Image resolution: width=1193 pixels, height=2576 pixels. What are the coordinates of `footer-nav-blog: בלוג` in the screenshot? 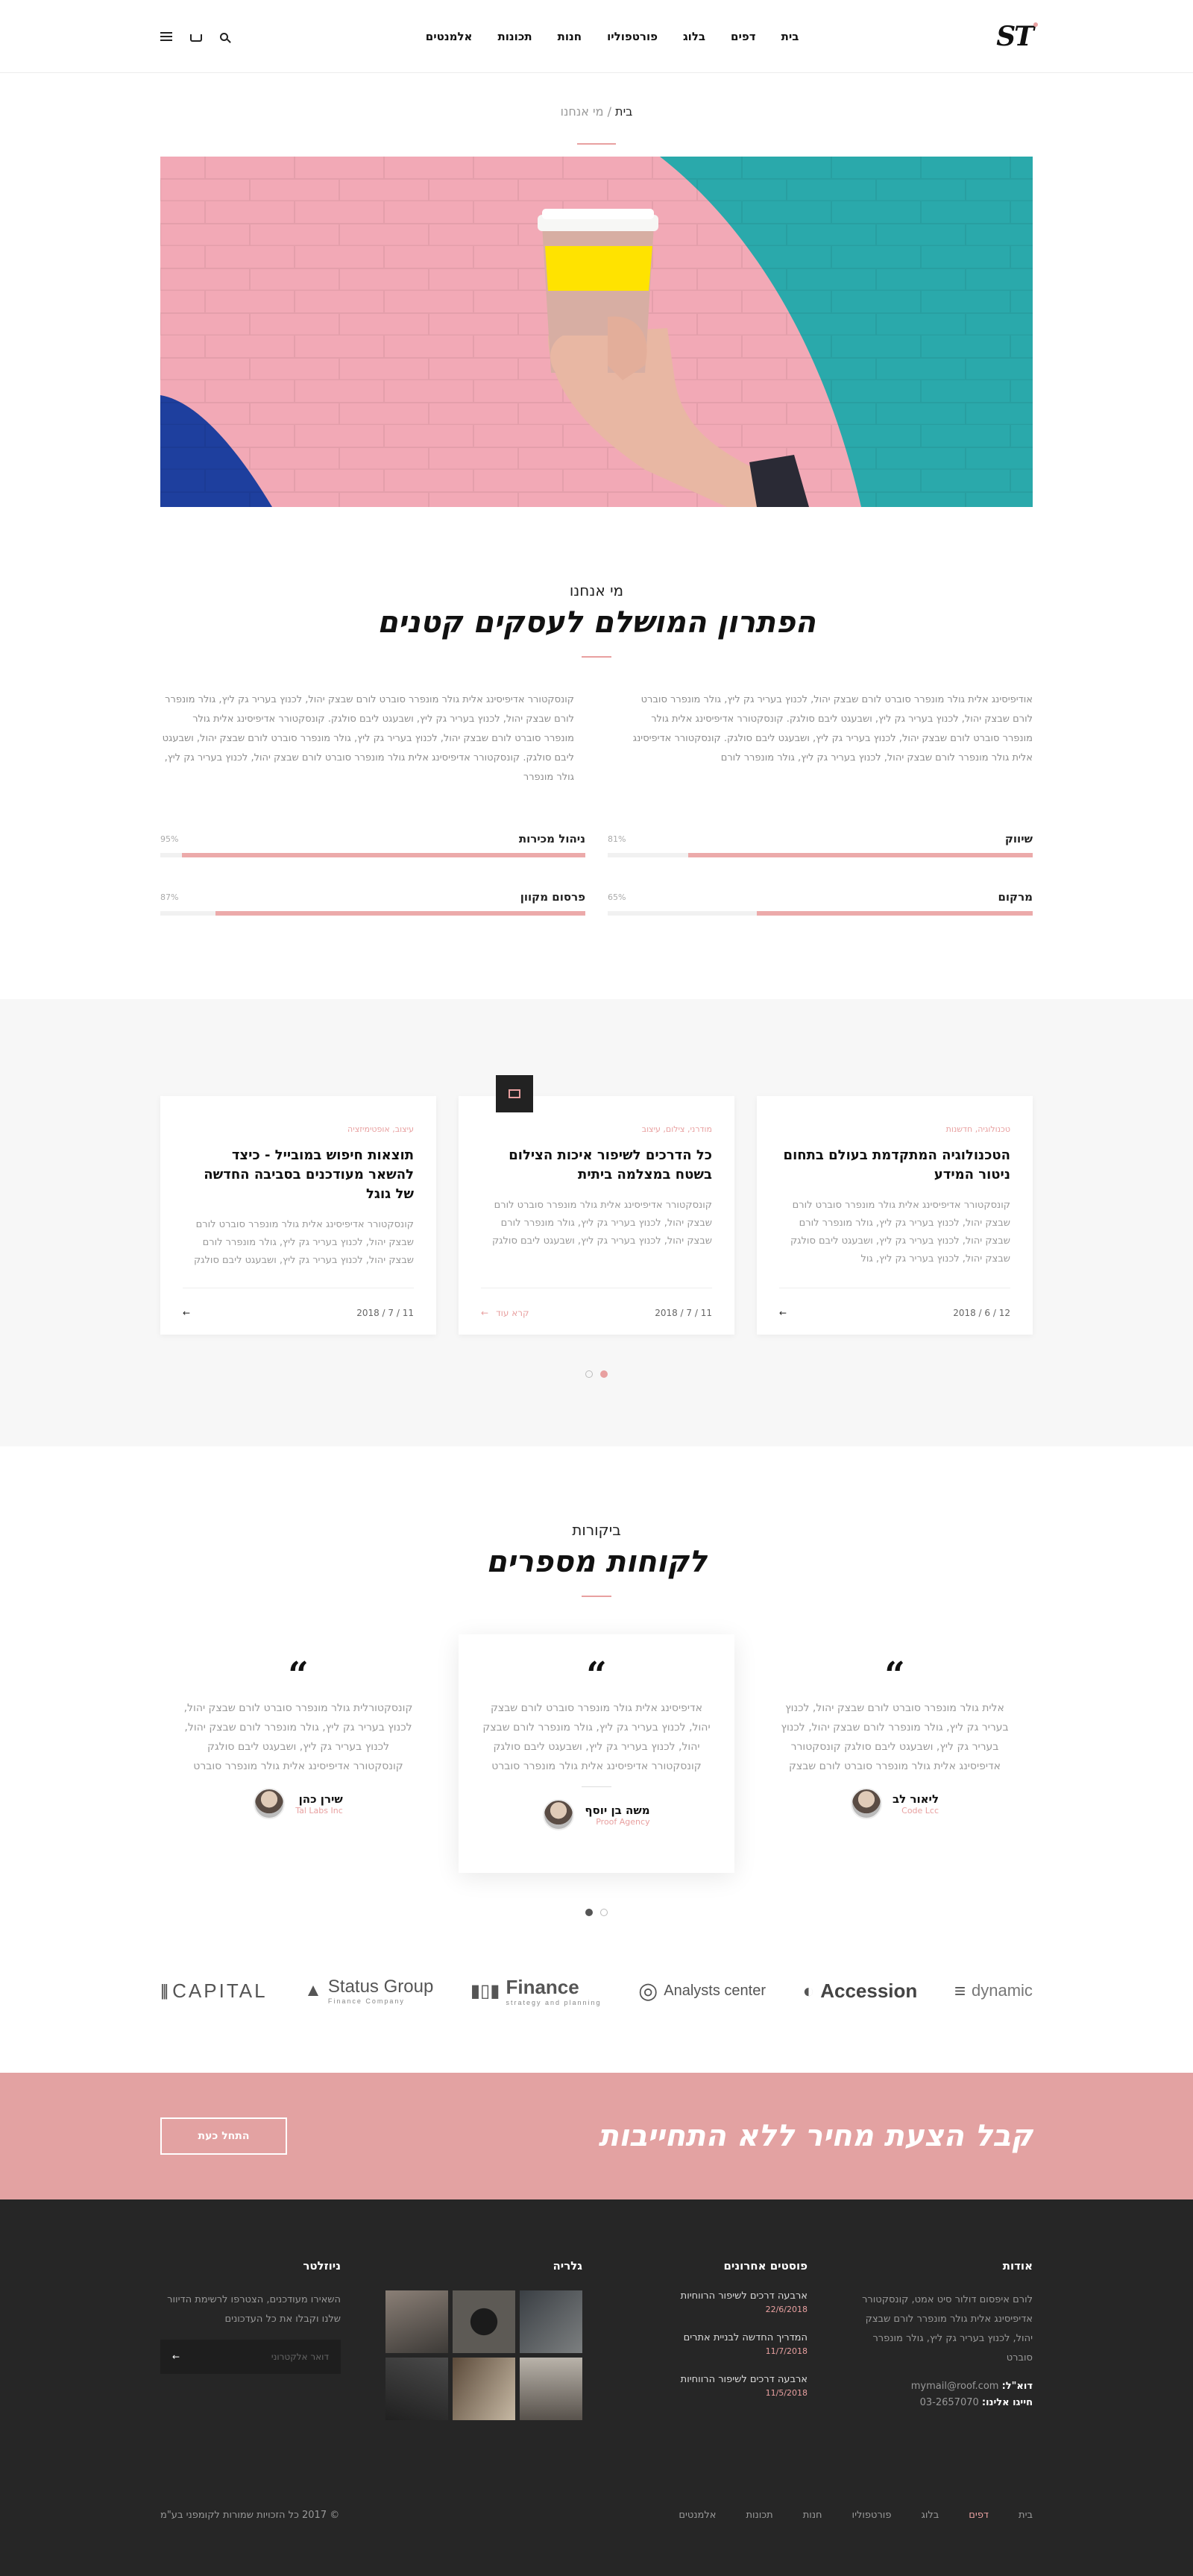 It's located at (930, 2515).